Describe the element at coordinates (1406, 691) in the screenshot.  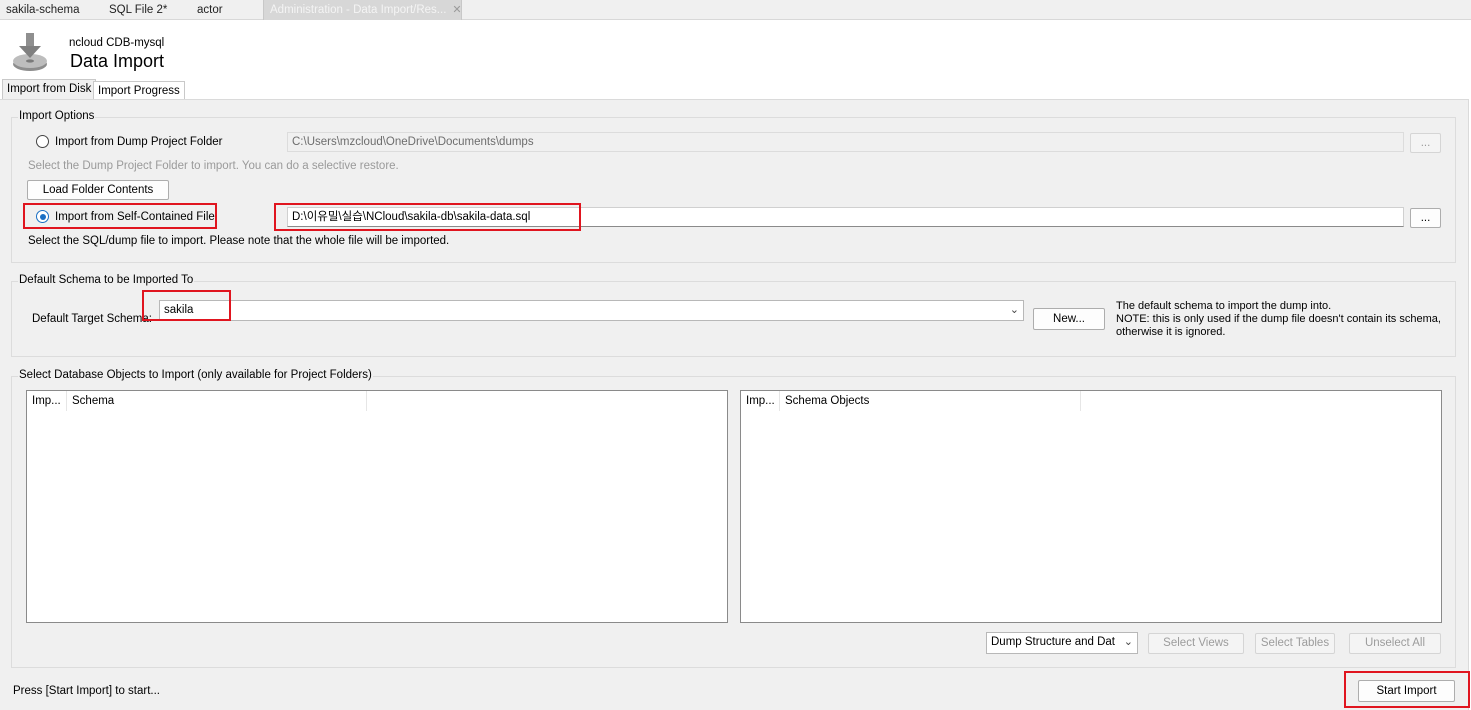
I see `start-import-button: Start Import` at that location.